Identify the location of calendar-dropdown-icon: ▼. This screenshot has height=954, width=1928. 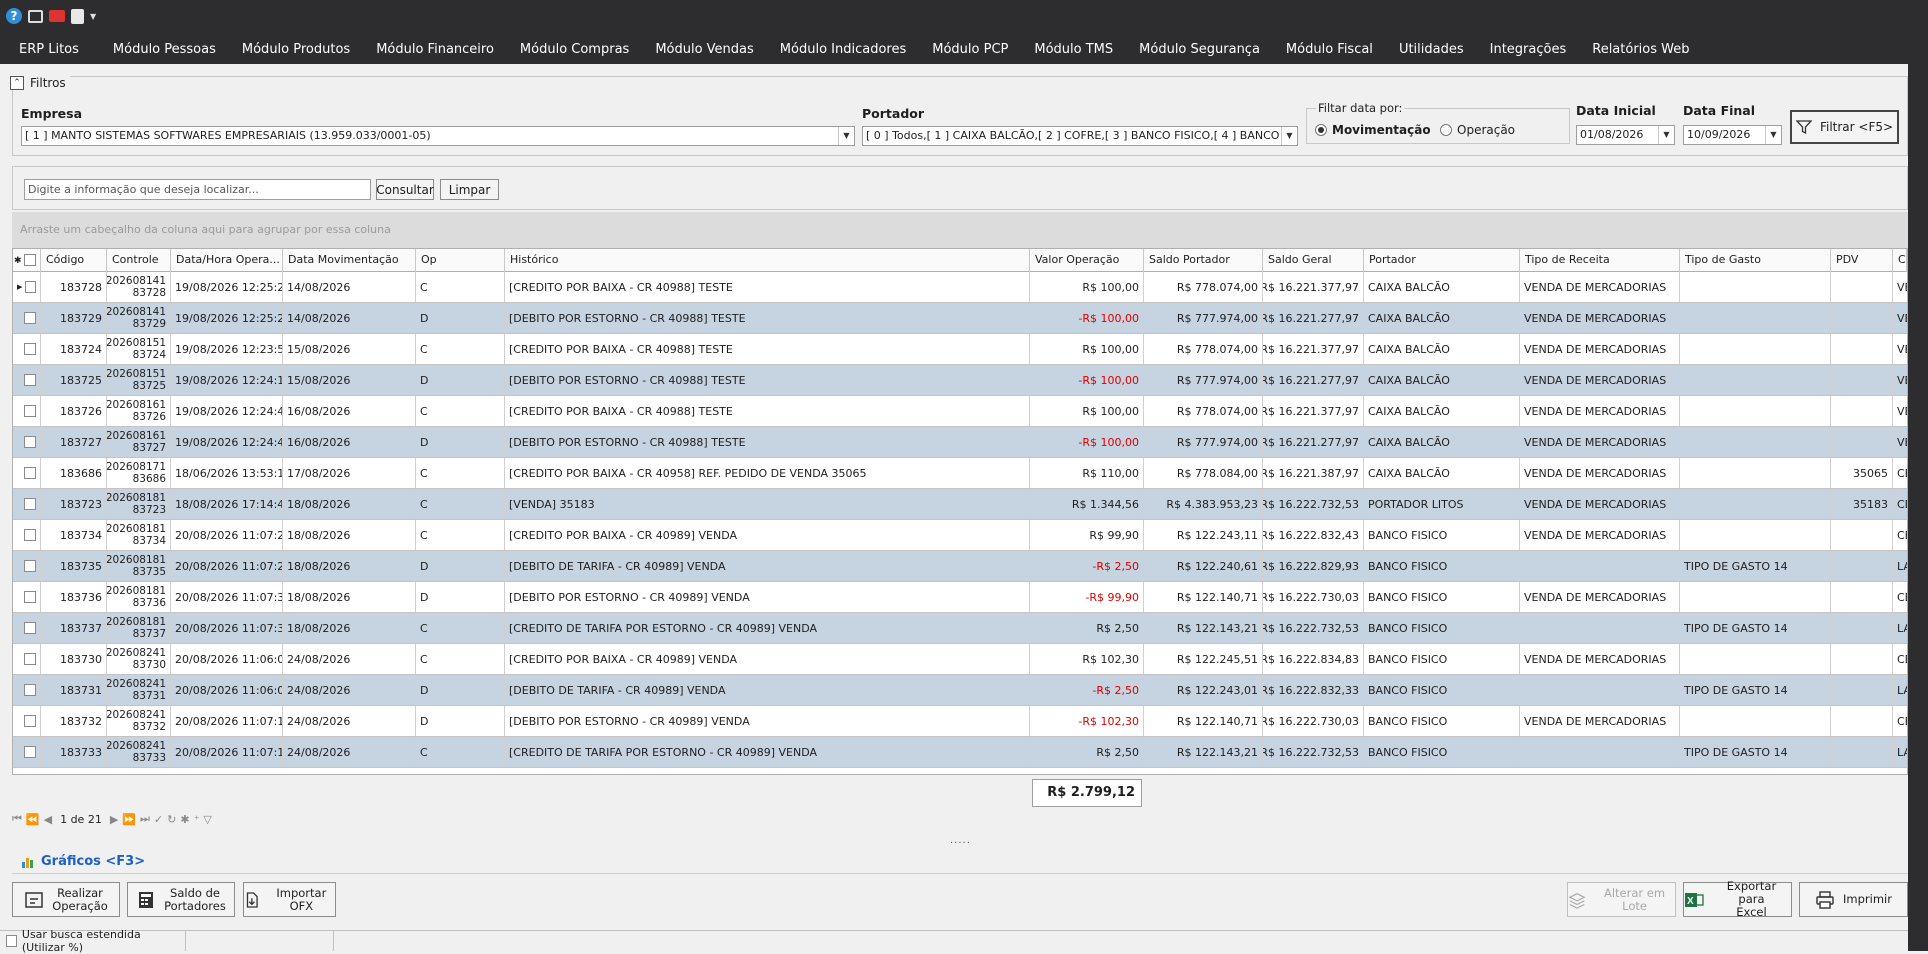
(1773, 135).